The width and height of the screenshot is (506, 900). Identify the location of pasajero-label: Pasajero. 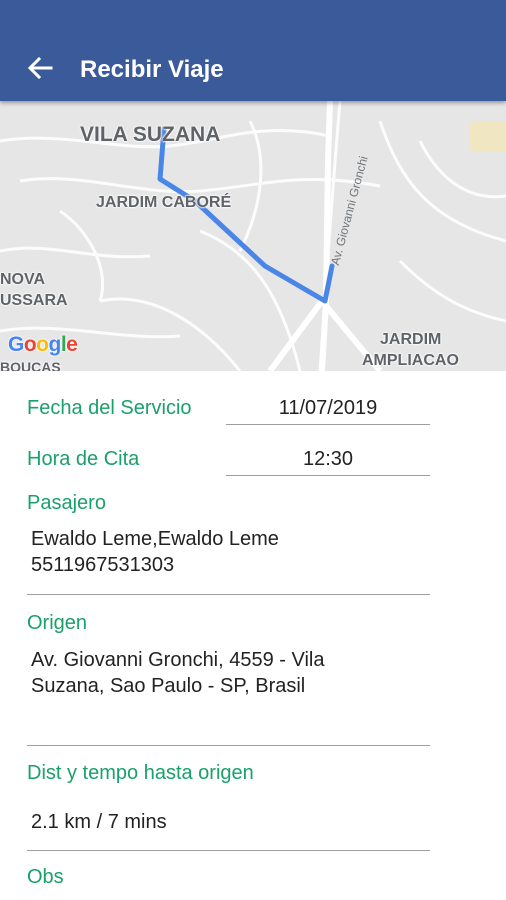
(66, 503).